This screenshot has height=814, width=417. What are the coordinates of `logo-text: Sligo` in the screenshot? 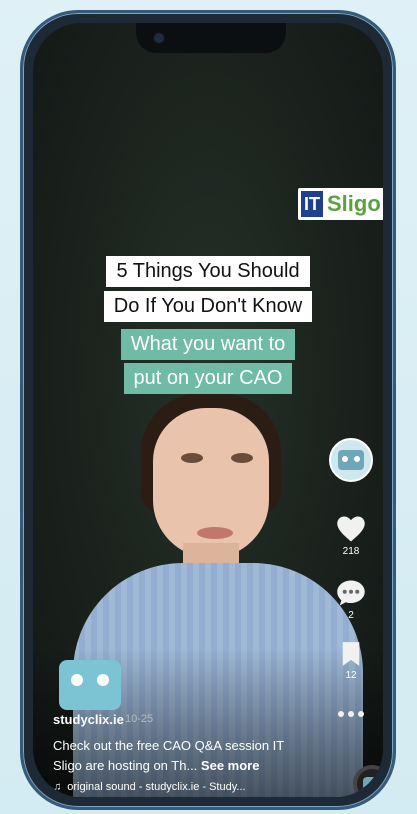 It's located at (354, 203).